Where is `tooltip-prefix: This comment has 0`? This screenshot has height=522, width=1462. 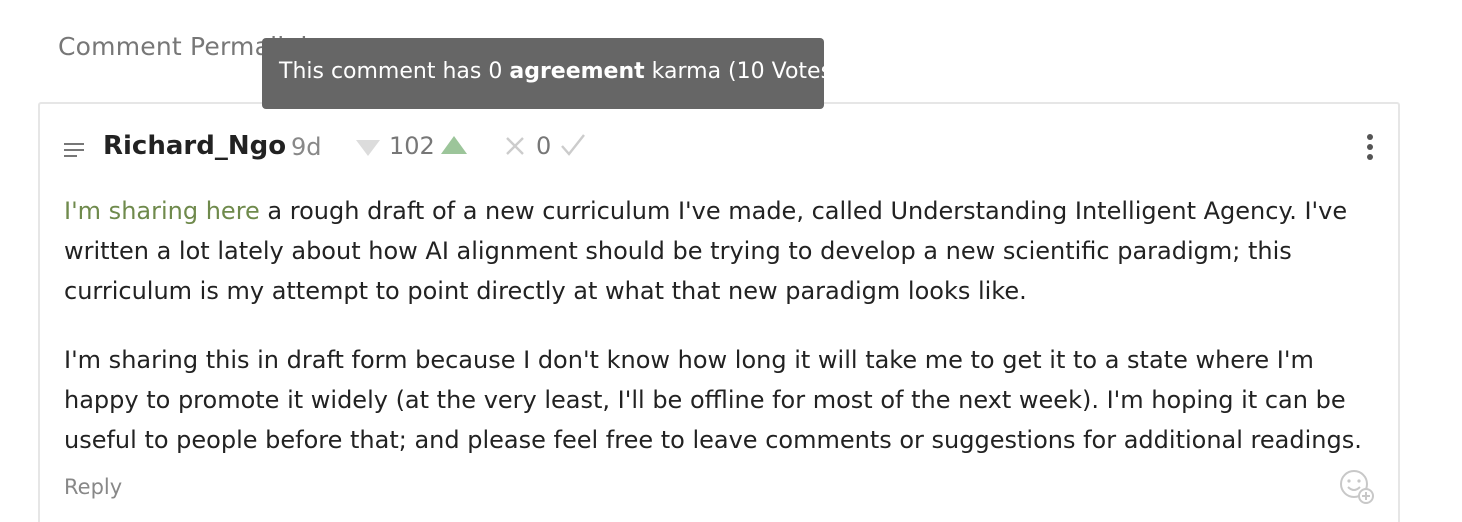 tooltip-prefix: This comment has 0 is located at coordinates (394, 71).